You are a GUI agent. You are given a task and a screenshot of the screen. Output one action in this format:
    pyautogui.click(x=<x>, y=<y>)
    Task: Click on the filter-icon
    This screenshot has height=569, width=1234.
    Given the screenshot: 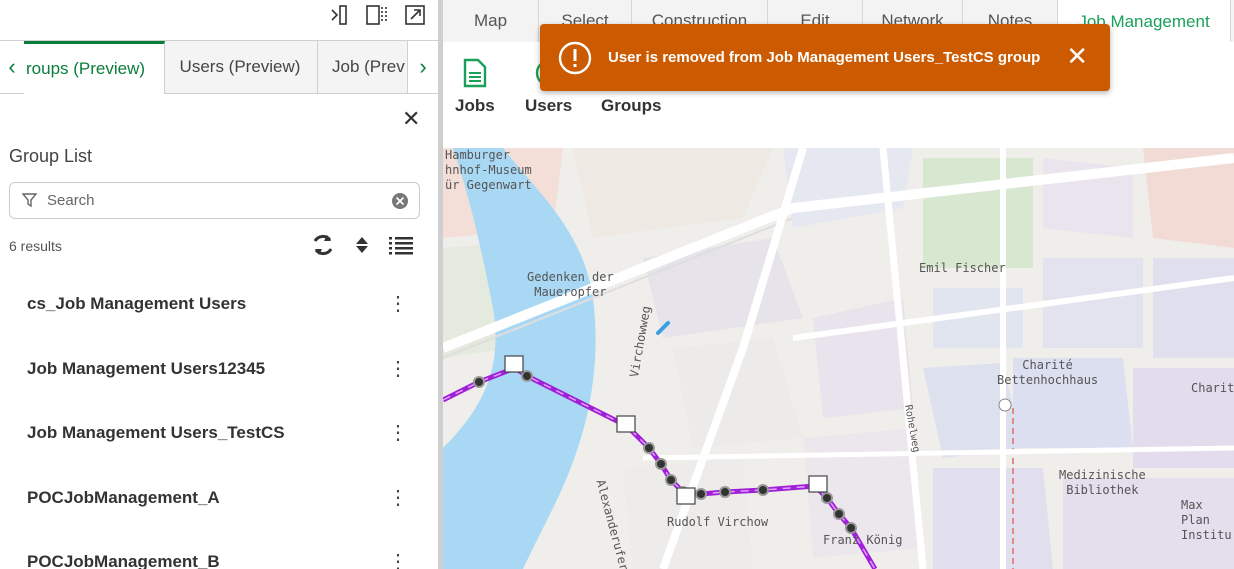 What is the action you would take?
    pyautogui.click(x=29, y=200)
    